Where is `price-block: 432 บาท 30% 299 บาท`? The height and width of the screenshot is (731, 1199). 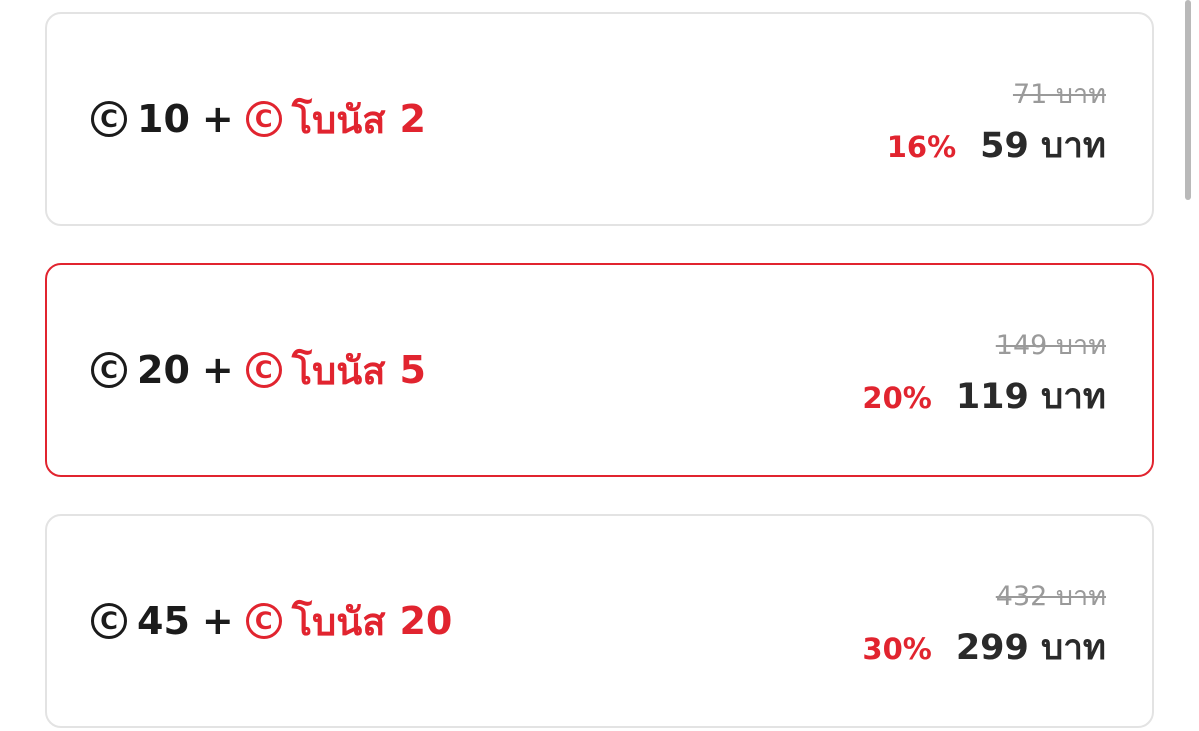 price-block: 432 บาท 30% 299 บาท is located at coordinates (936, 621).